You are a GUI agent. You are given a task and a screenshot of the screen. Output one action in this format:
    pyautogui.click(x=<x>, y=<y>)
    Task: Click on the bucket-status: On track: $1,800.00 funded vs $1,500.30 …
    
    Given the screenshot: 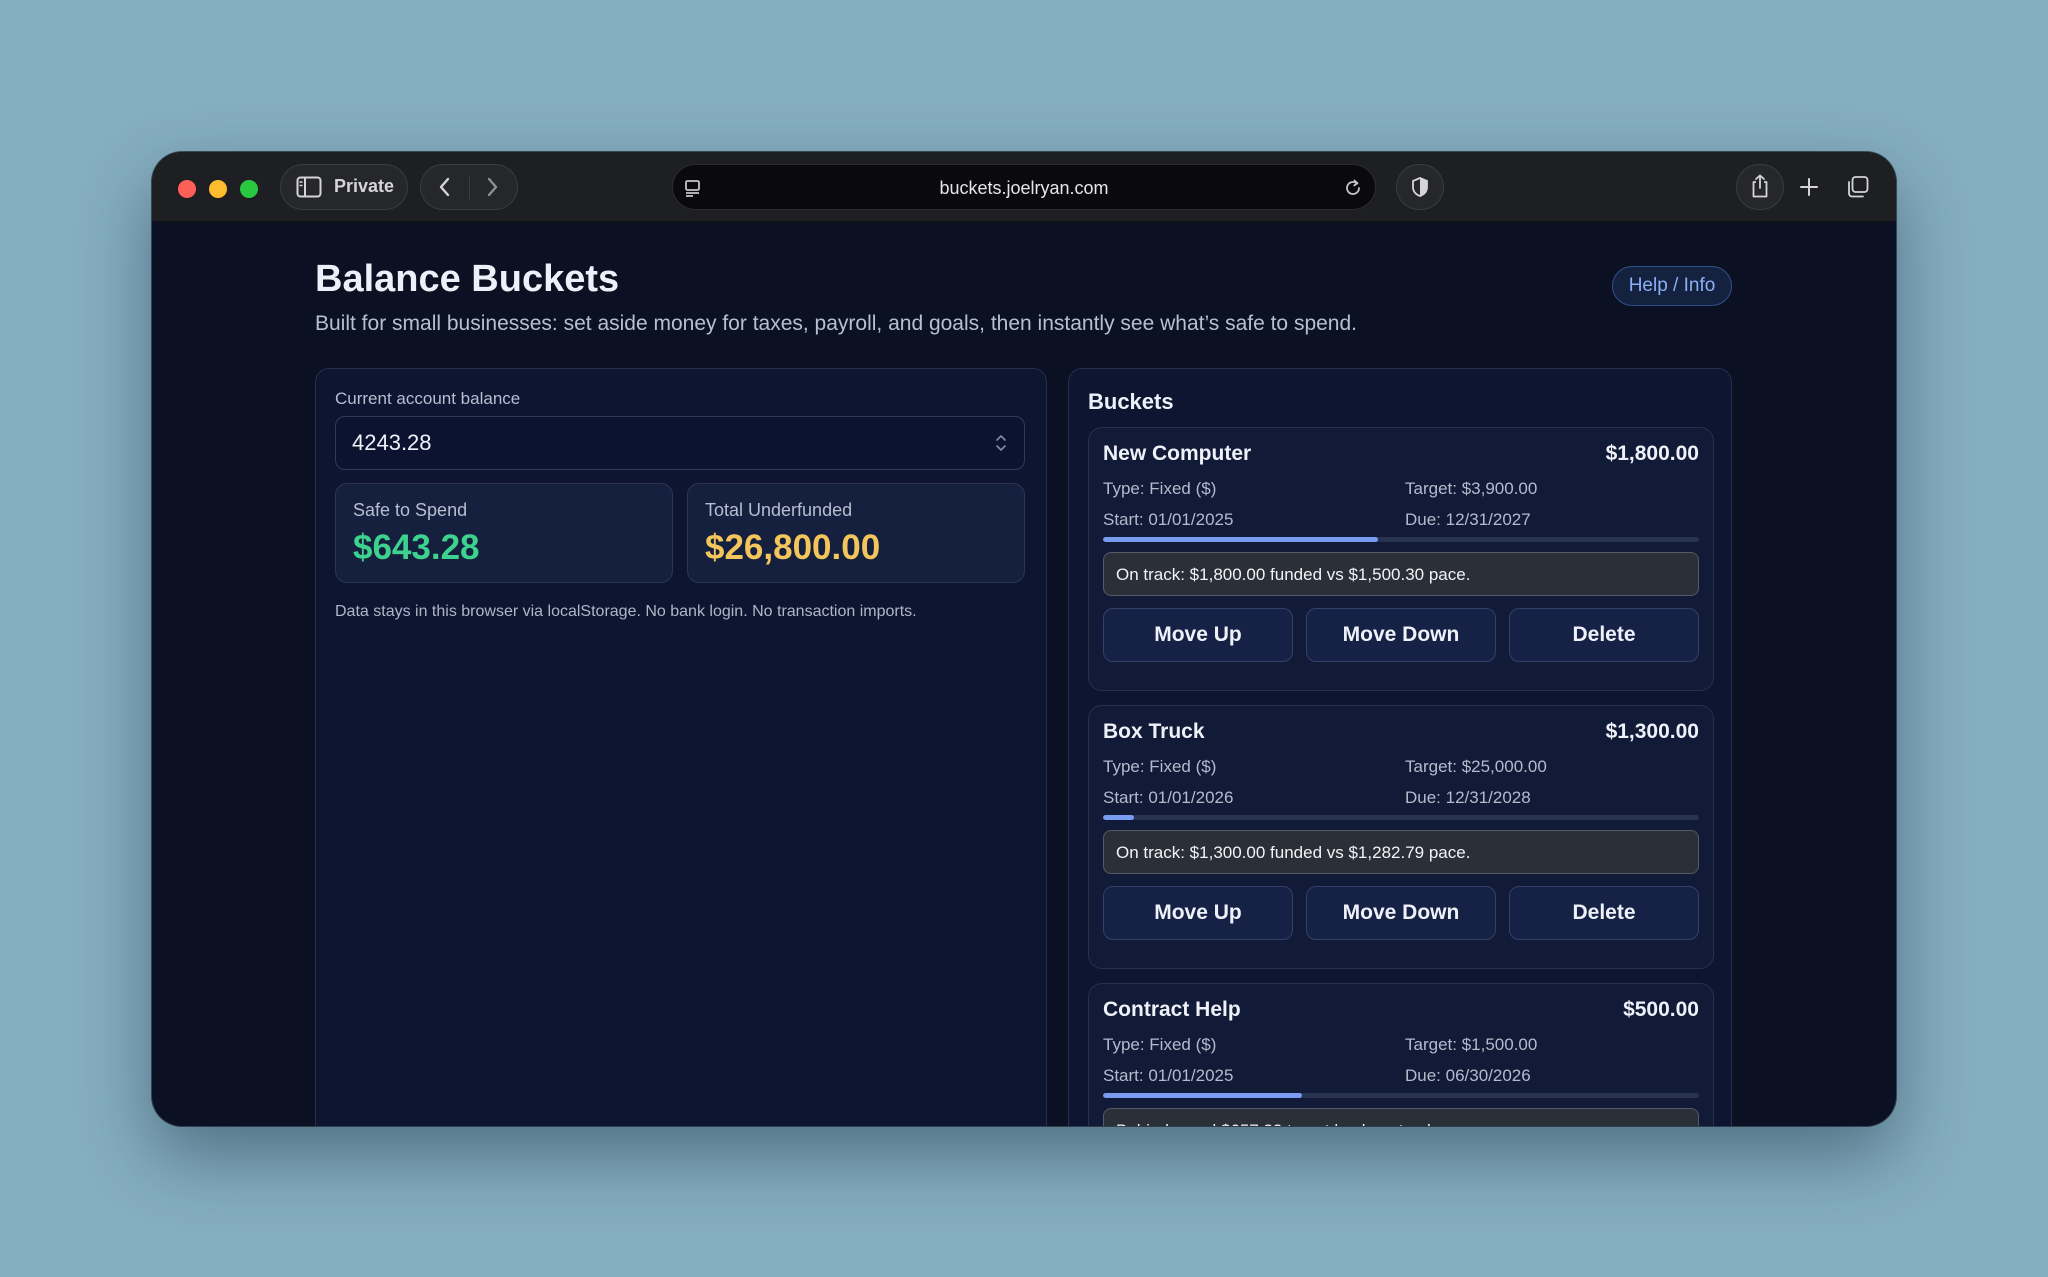 What is the action you would take?
    pyautogui.click(x=1401, y=574)
    